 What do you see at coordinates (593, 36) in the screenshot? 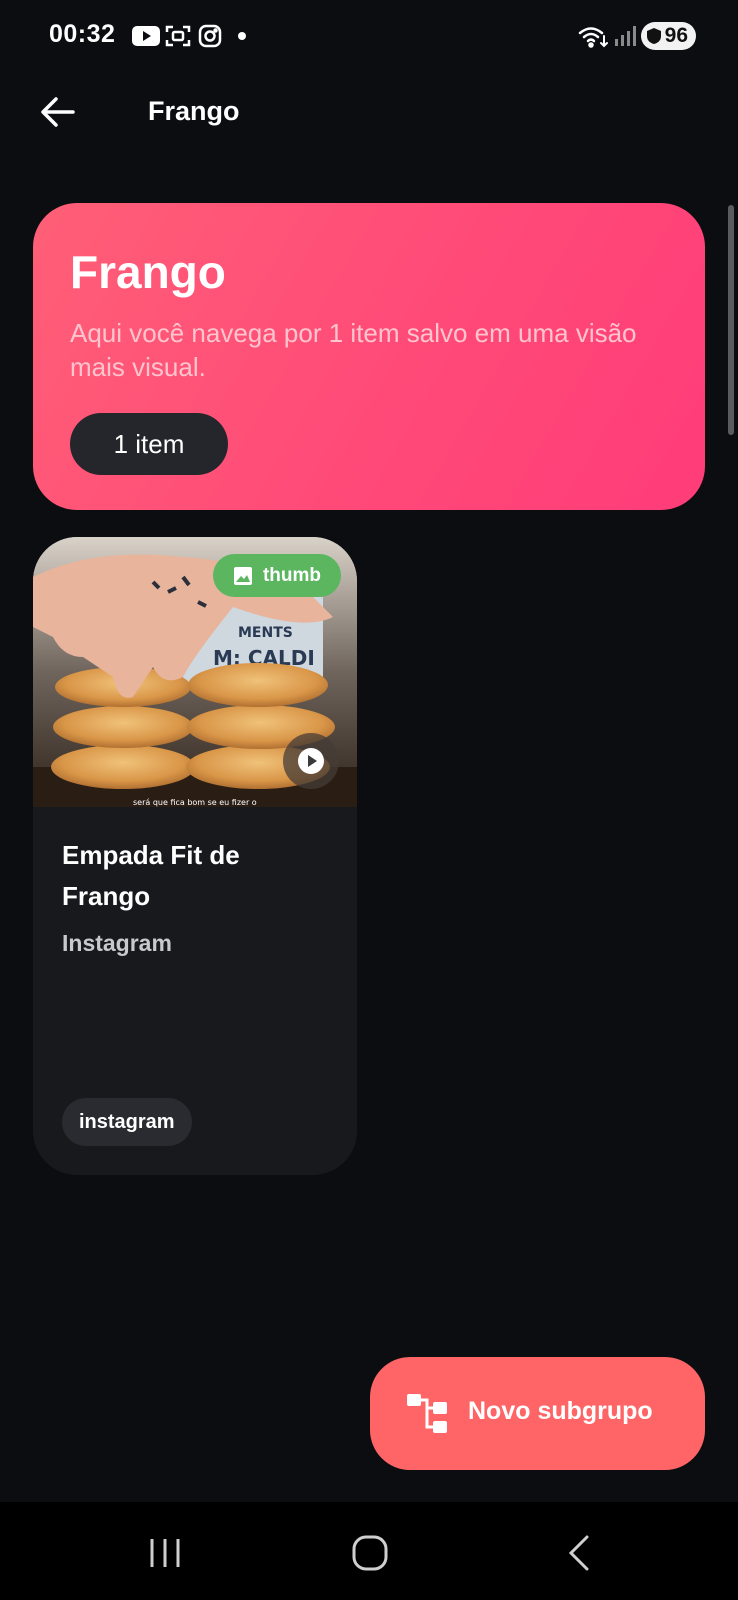
I see `wifi-icon` at bounding box center [593, 36].